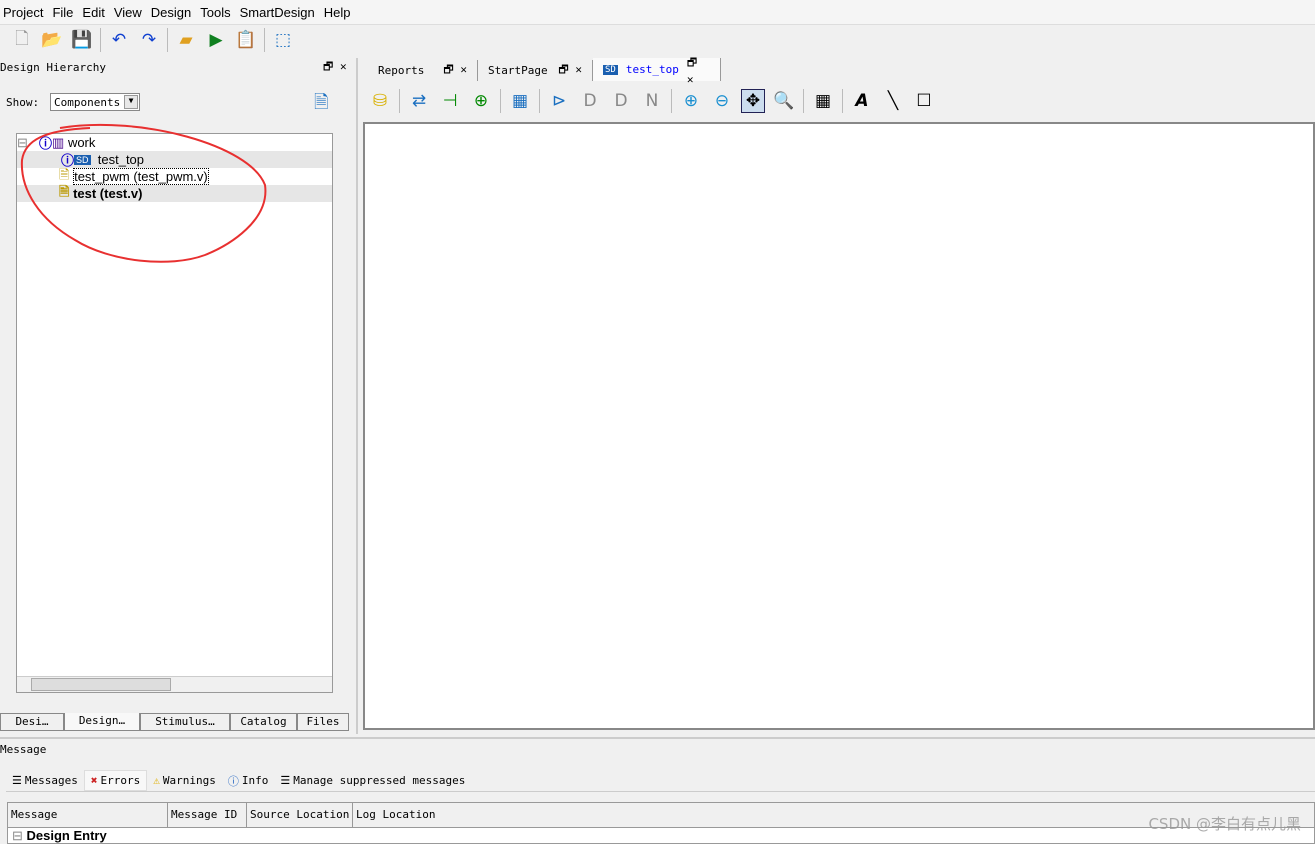  What do you see at coordinates (657, 71) in the screenshot?
I see `tab-test-top: SD test_top 🗗 ✕` at bounding box center [657, 71].